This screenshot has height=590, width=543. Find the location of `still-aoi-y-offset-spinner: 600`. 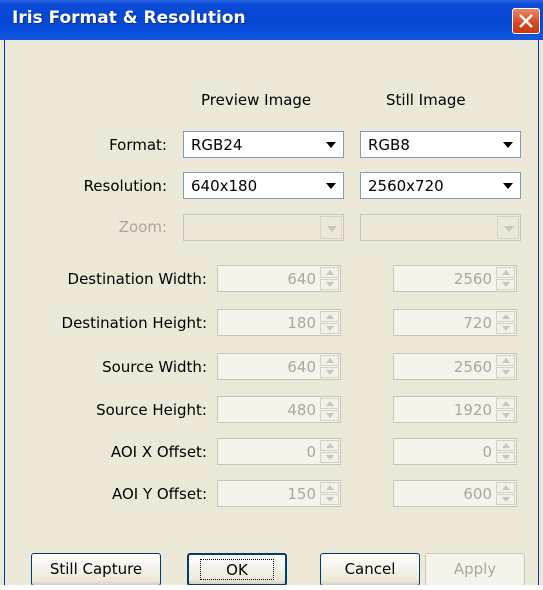

still-aoi-y-offset-spinner: 600 is located at coordinates (455, 493).